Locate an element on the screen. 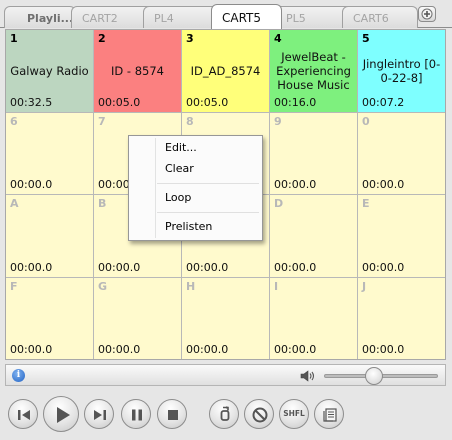 This screenshot has height=440, width=452. cart-cell: D 00:00.0 is located at coordinates (313, 236).